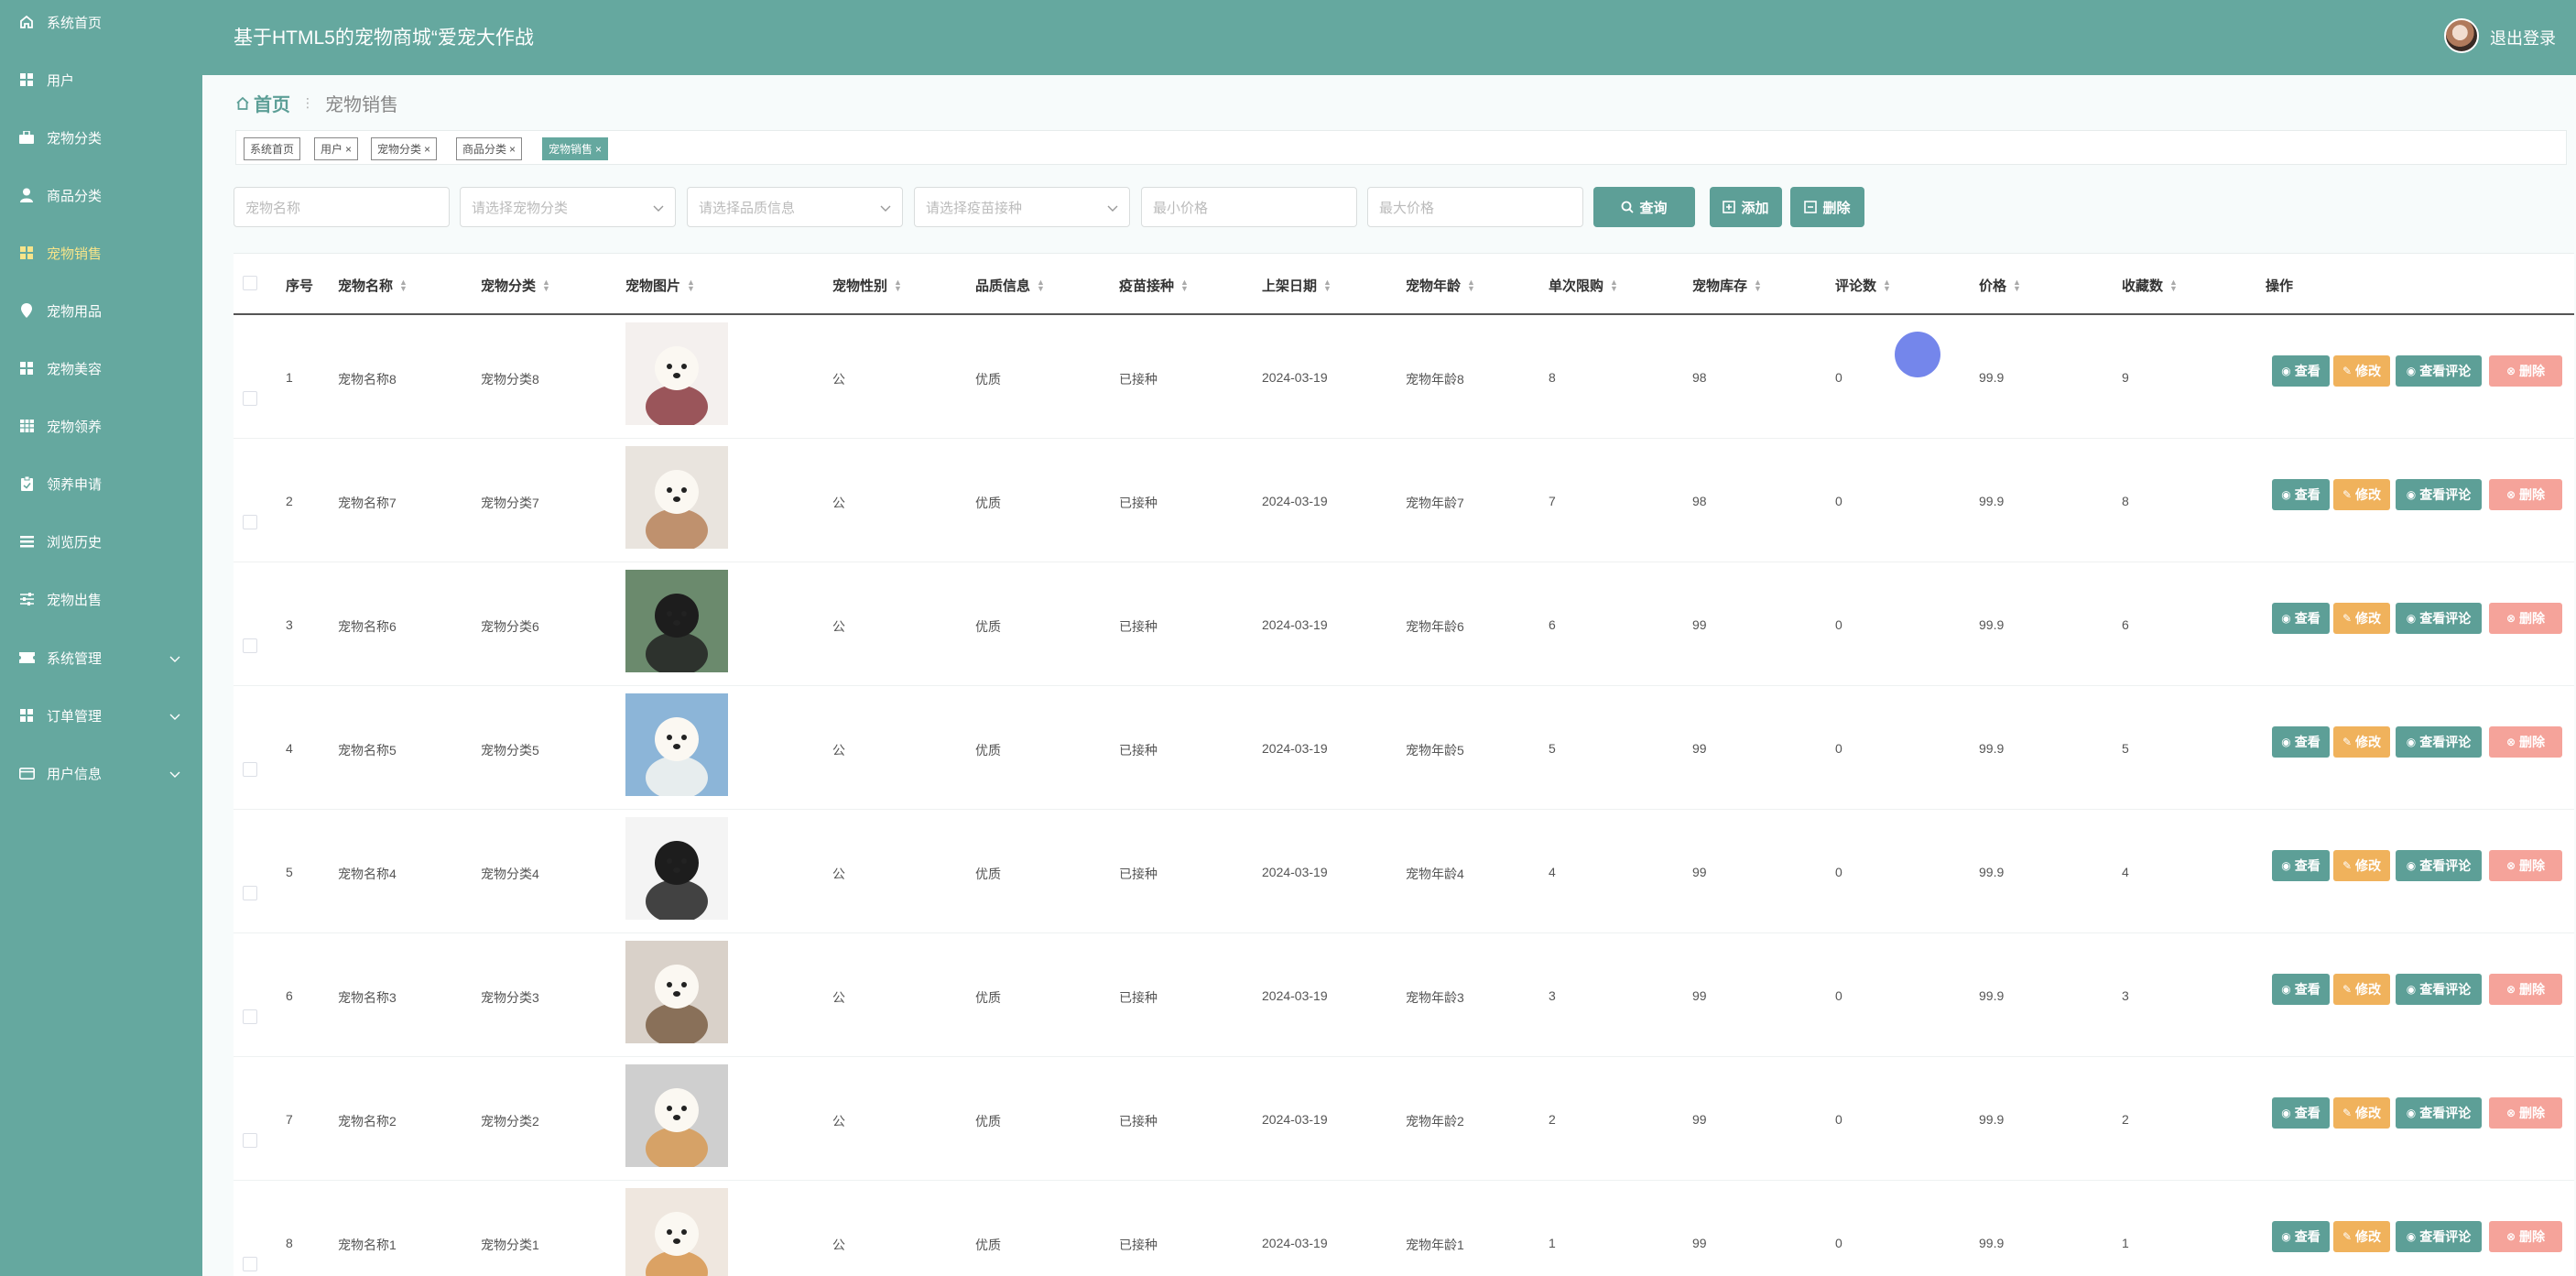 This screenshot has width=2576, height=1276. Describe the element at coordinates (101, 657) in the screenshot. I see `sidebar-item-system-manage: 系统管理` at that location.